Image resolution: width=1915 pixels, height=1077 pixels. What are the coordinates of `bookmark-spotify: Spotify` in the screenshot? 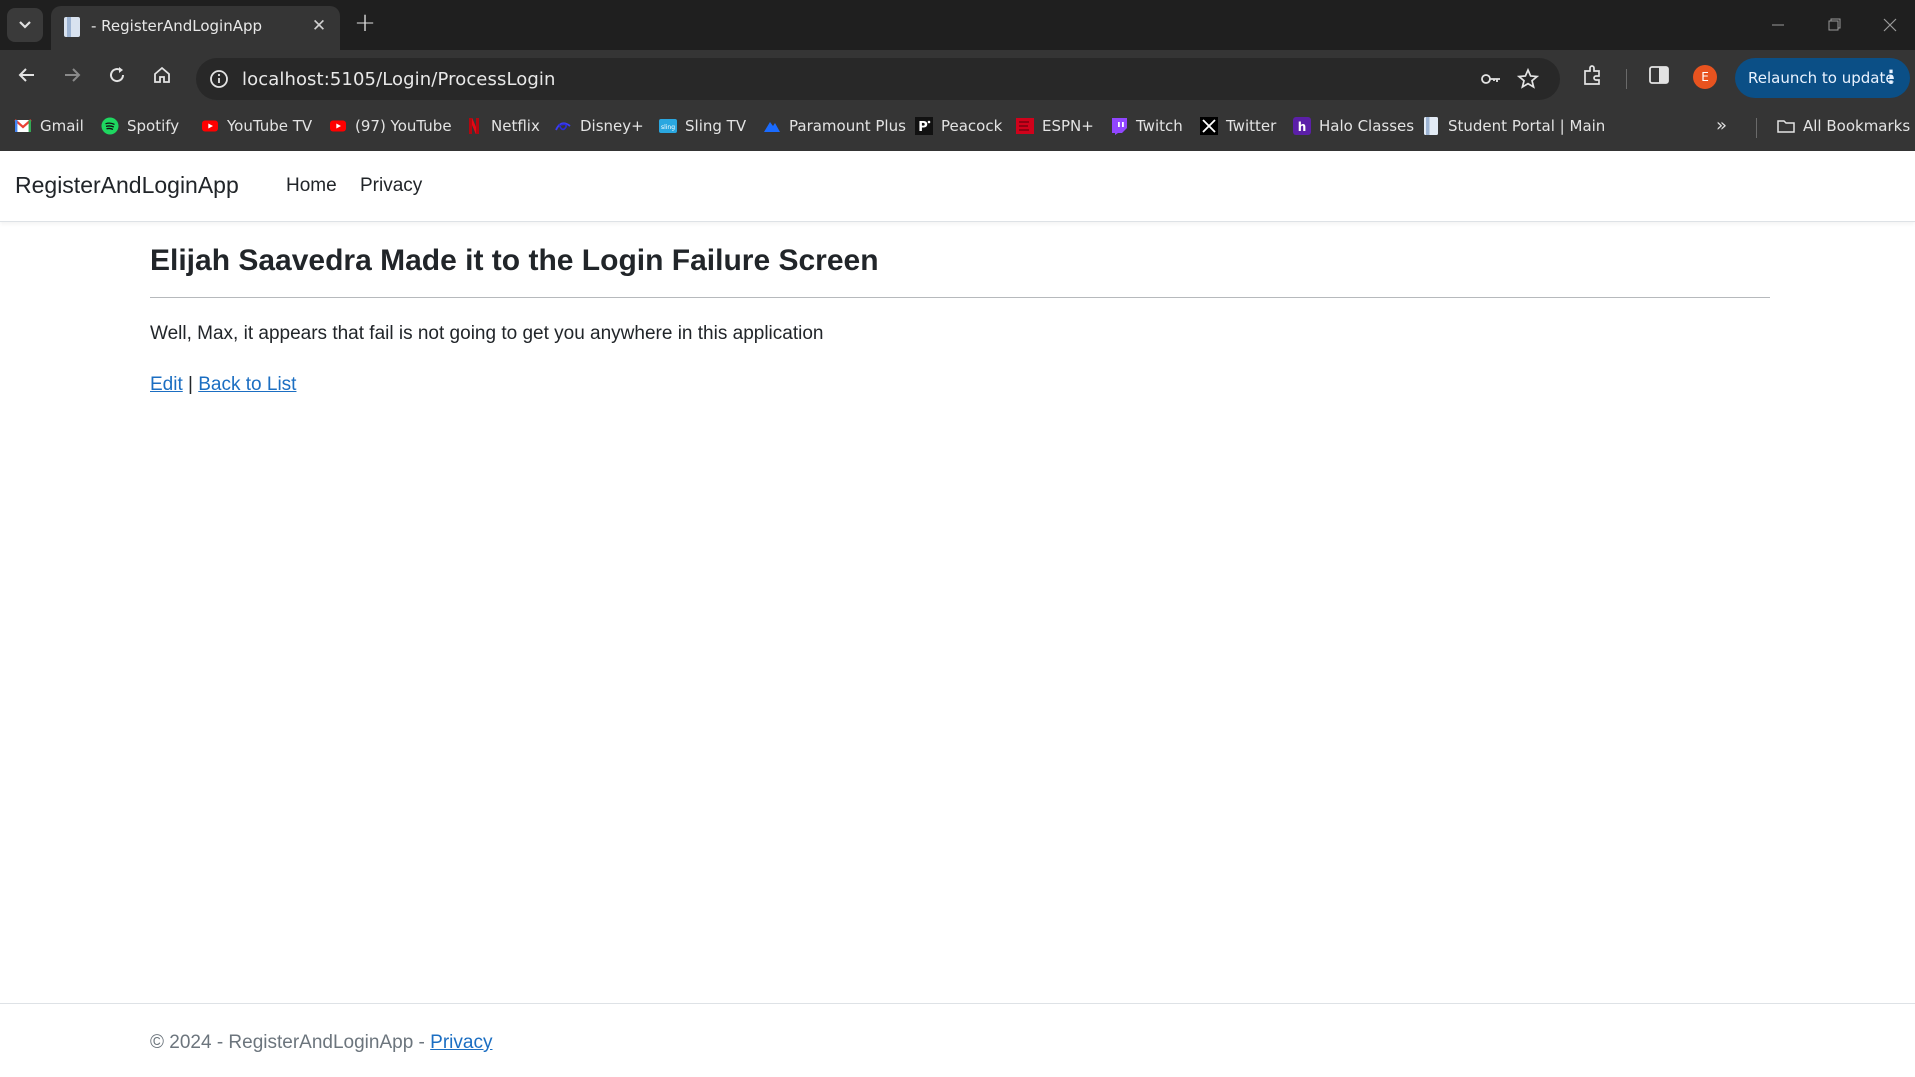 It's located at (140, 126).